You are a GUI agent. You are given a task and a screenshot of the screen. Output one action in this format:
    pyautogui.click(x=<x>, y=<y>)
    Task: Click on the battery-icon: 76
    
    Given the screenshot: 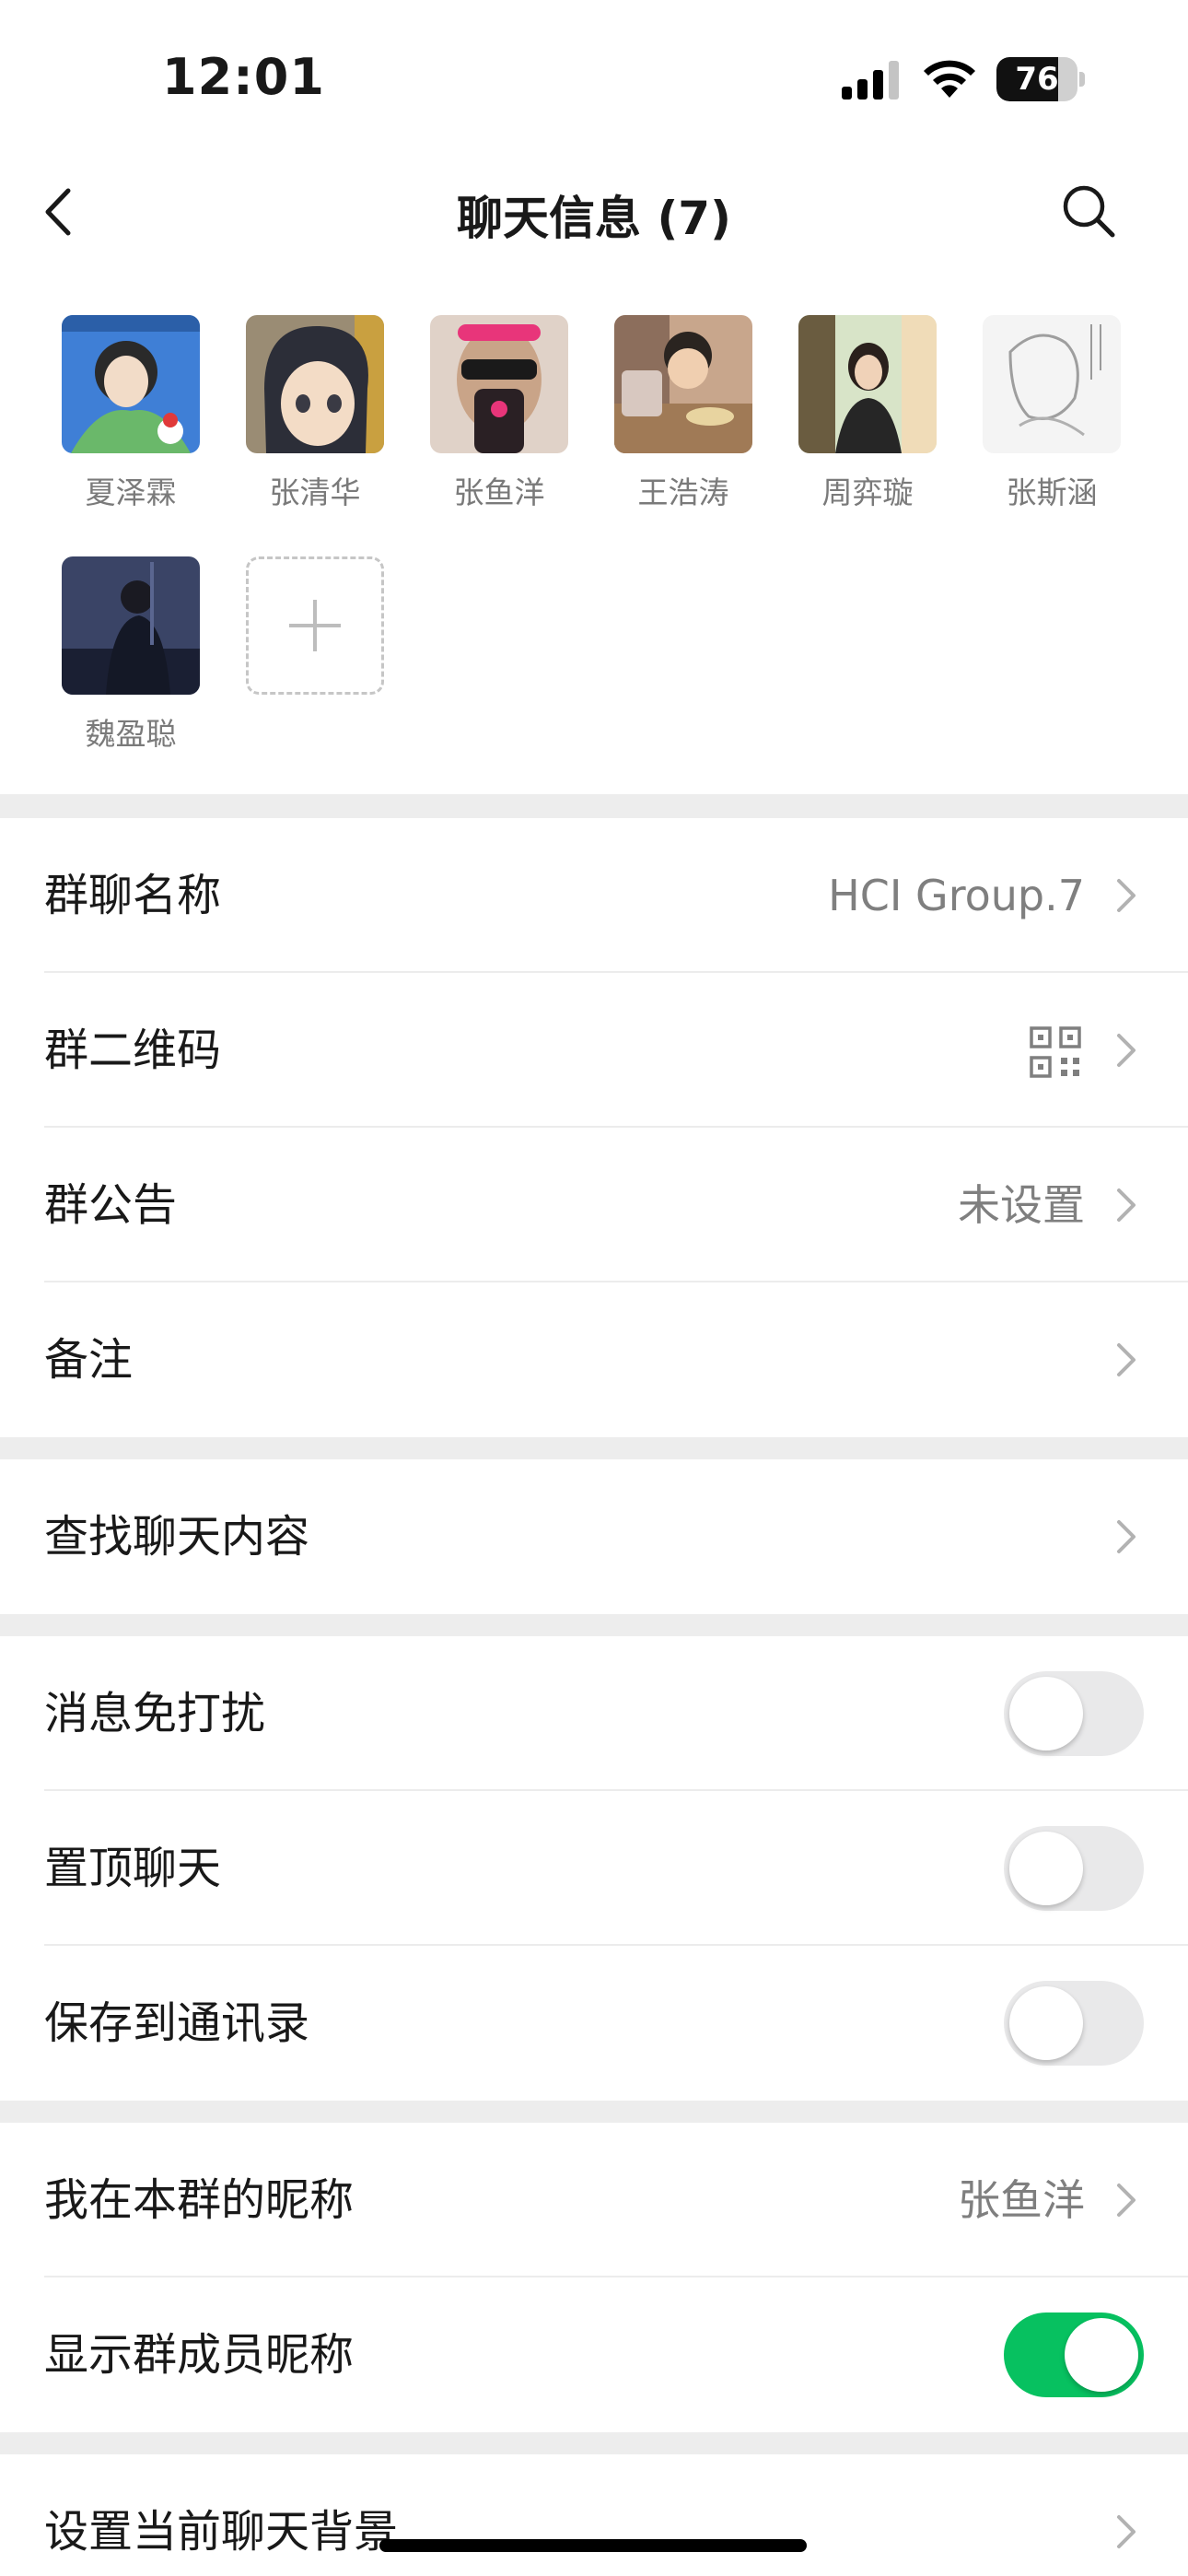 What is the action you would take?
    pyautogui.click(x=1040, y=79)
    